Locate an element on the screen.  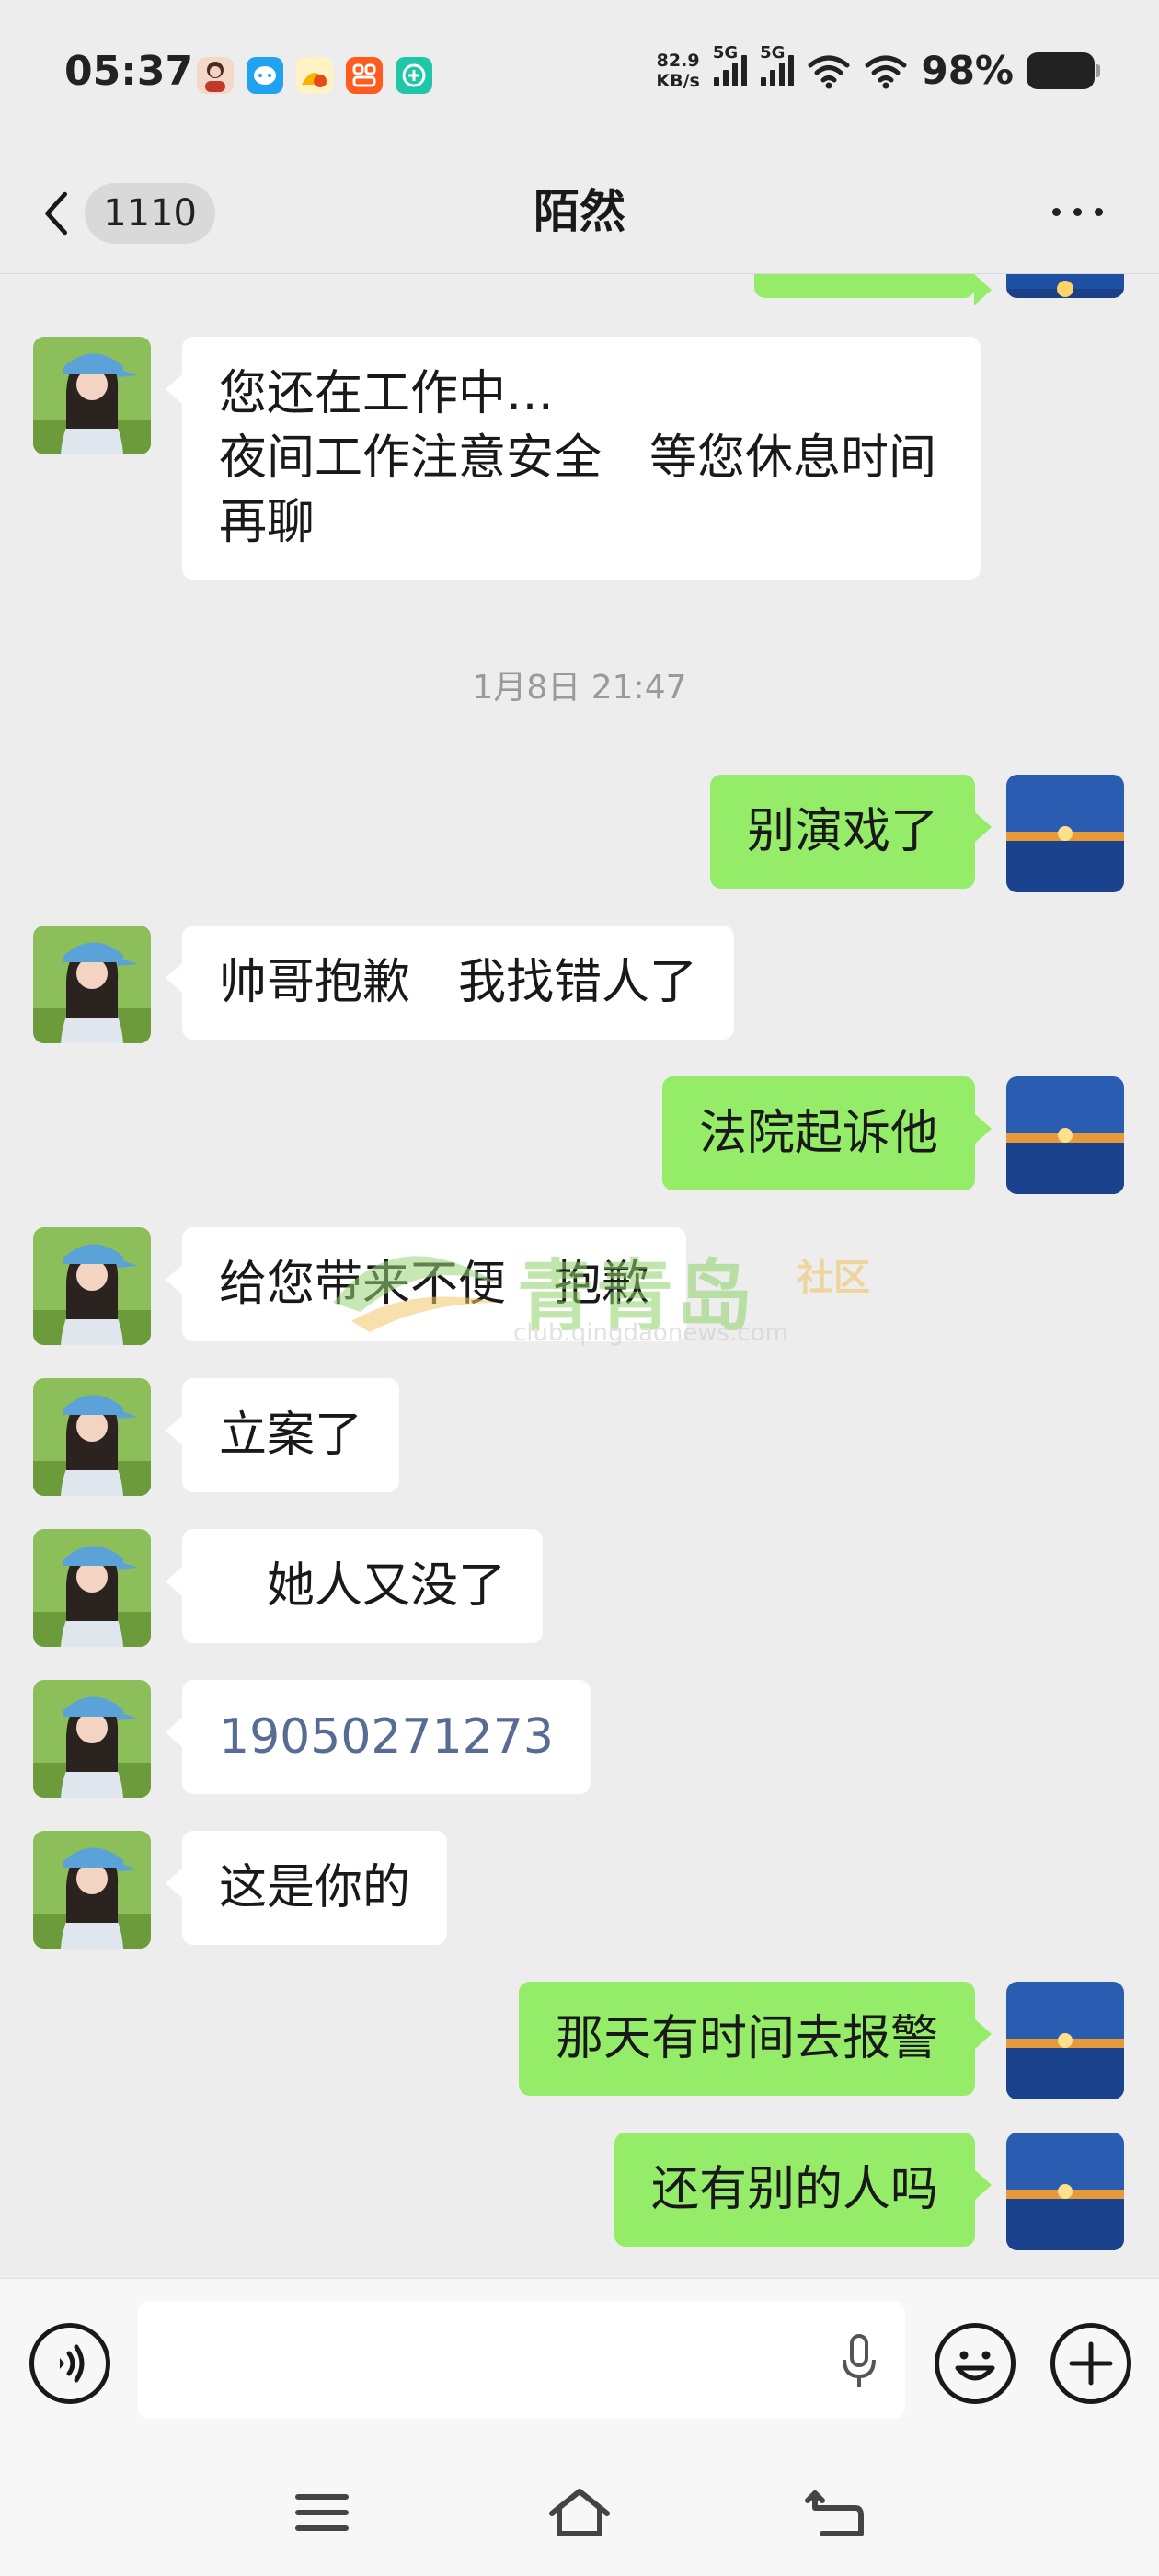
message-bubble-incoming: 帅哥抱歉 我找错人了 is located at coordinates (450, 983).